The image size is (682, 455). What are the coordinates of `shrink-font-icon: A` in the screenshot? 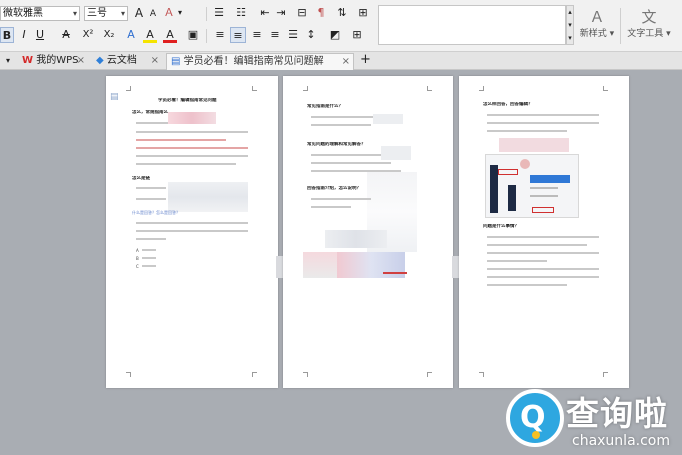 It's located at (153, 14).